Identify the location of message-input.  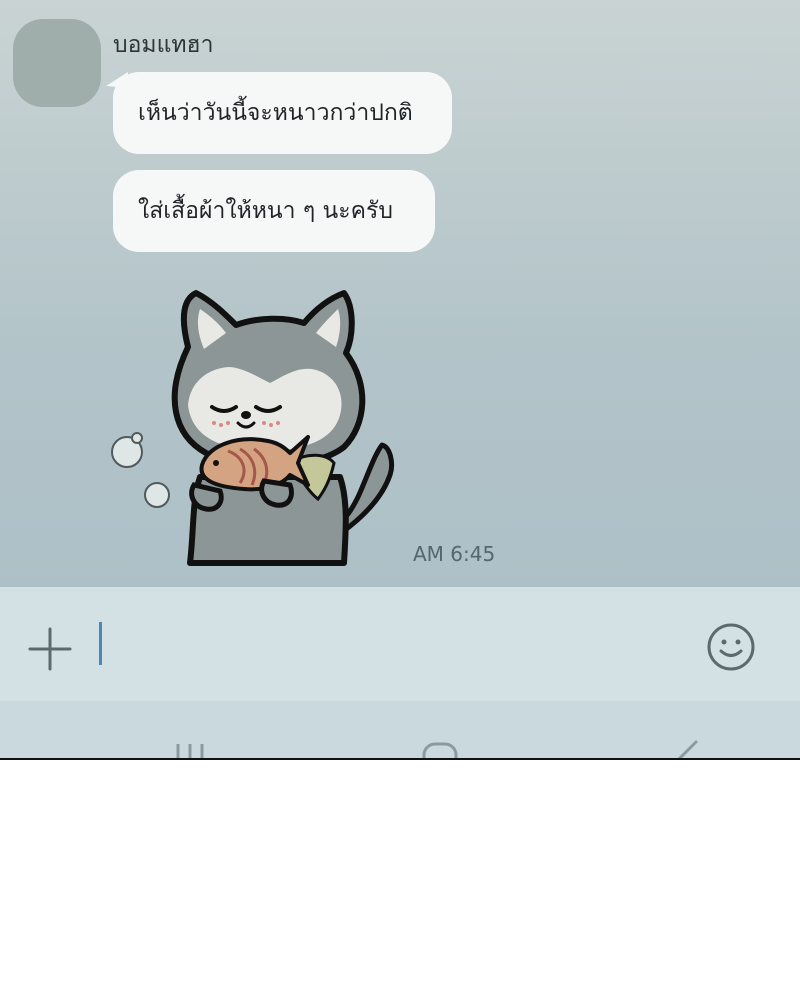
(396, 644).